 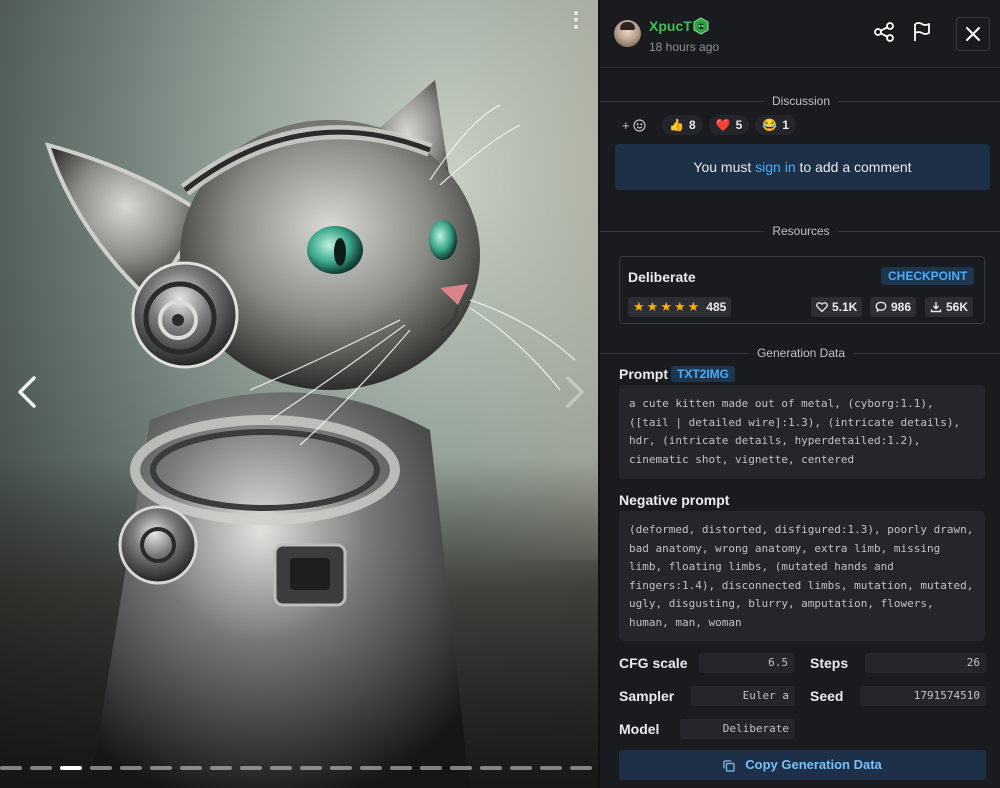 I want to click on reaction-laugh: 😂 1, so click(x=775, y=125).